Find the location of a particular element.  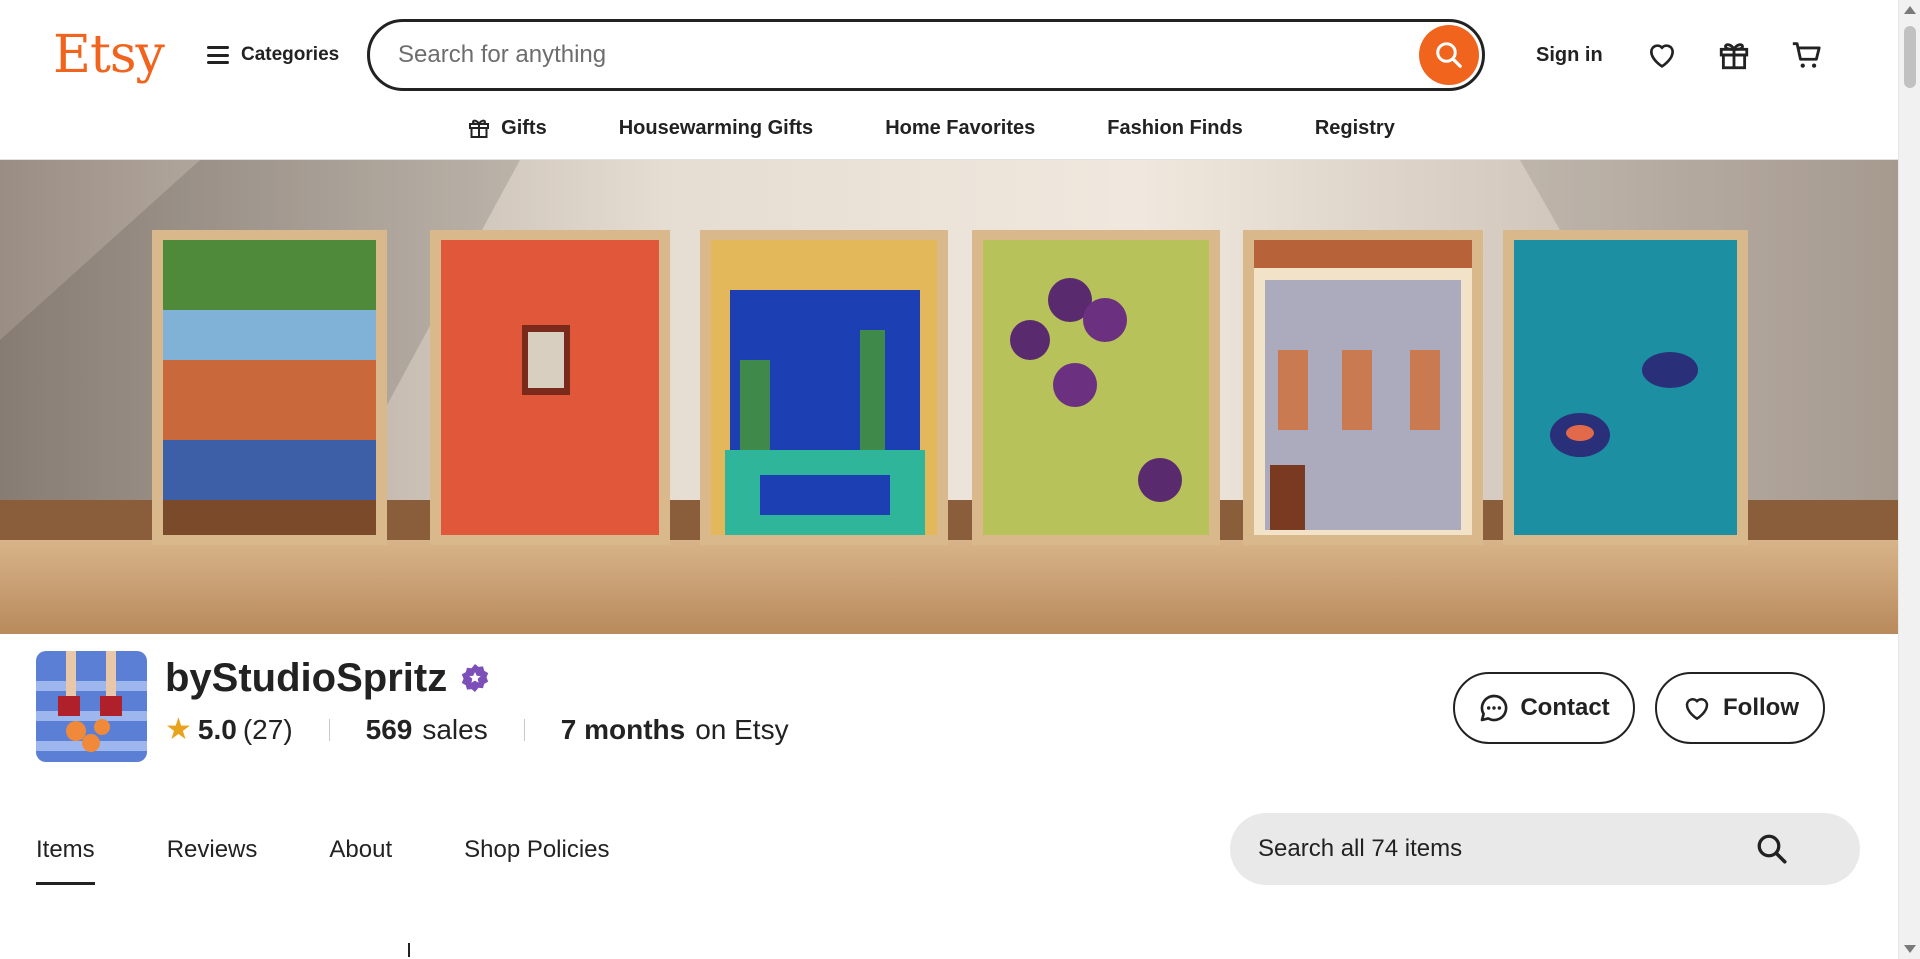

contact-label: Contact is located at coordinates (1565, 707).